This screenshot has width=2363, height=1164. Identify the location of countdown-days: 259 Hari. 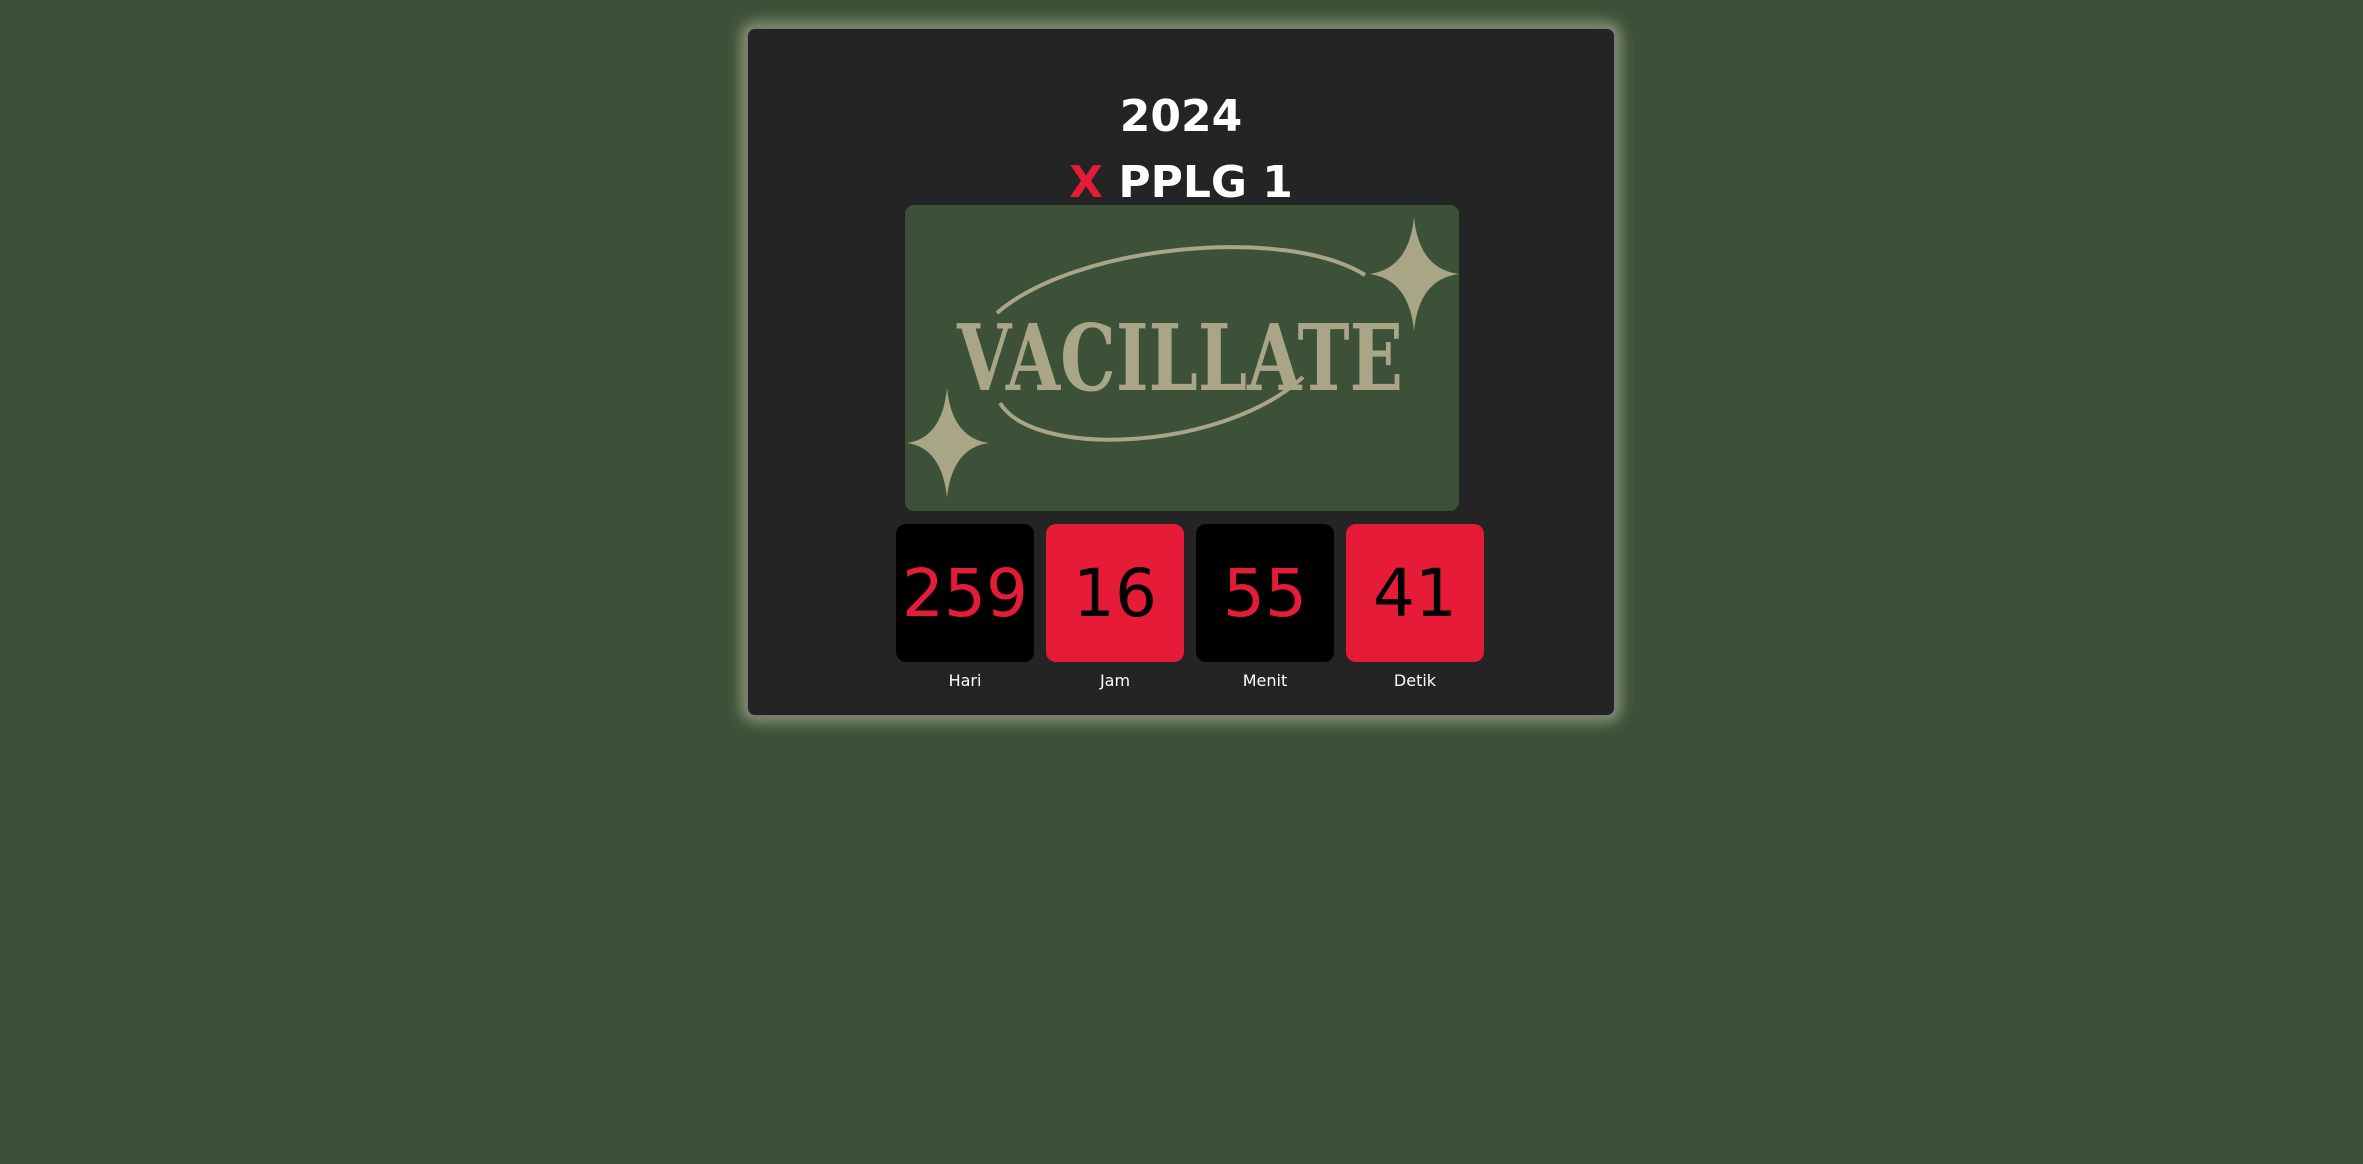
(965, 607).